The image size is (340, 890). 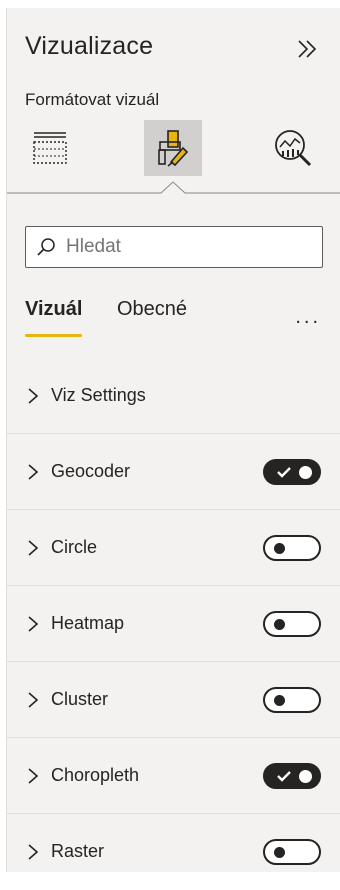 I want to click on section-label: Circle, so click(x=74, y=547).